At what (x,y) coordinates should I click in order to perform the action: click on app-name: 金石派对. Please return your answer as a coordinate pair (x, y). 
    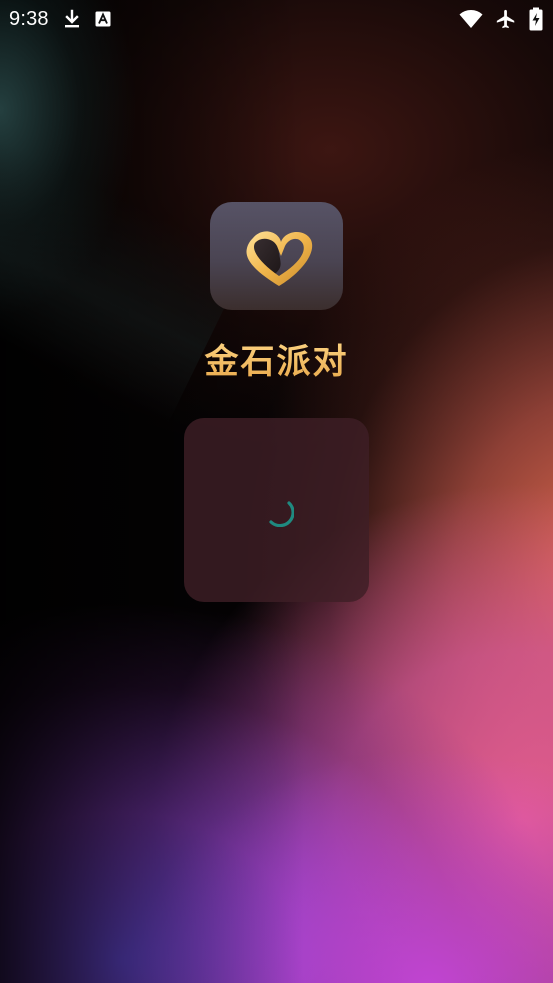
    Looking at the image, I should click on (276, 358).